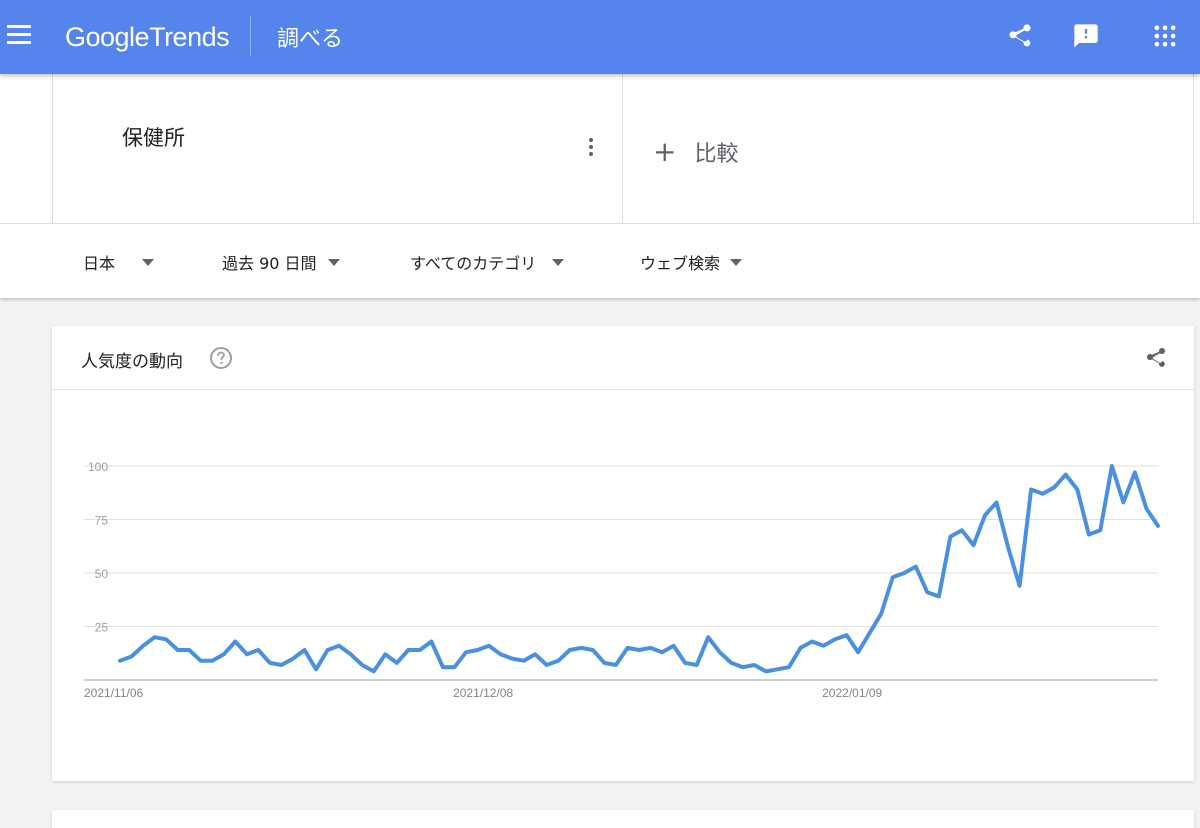 This screenshot has height=828, width=1200. What do you see at coordinates (1193, 148) in the screenshot?
I see `panel-divider` at bounding box center [1193, 148].